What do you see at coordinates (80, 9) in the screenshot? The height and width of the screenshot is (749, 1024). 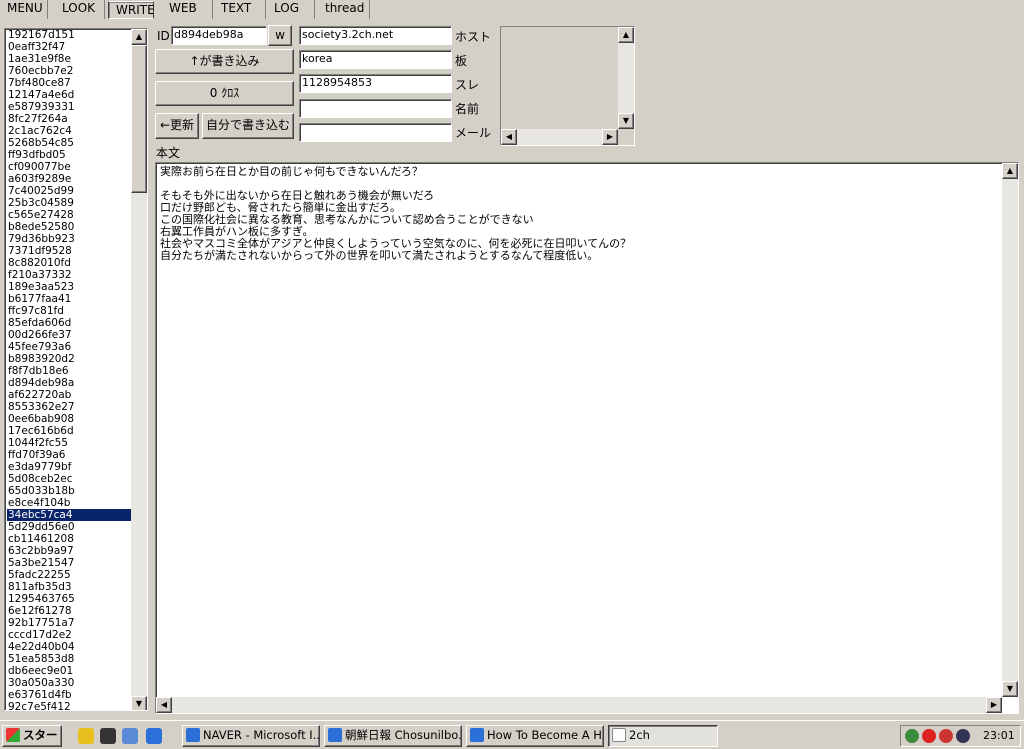 I see `tab-look: LOOK` at bounding box center [80, 9].